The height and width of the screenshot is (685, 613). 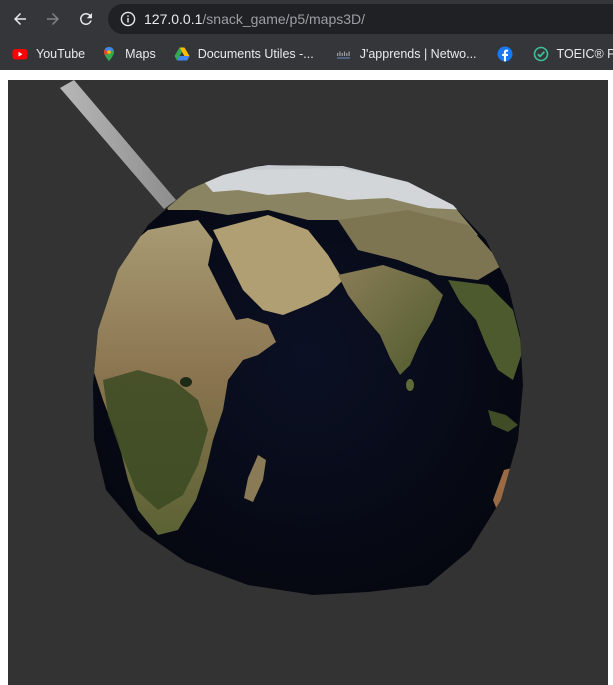 What do you see at coordinates (109, 54) in the screenshot?
I see `google-maps-icon` at bounding box center [109, 54].